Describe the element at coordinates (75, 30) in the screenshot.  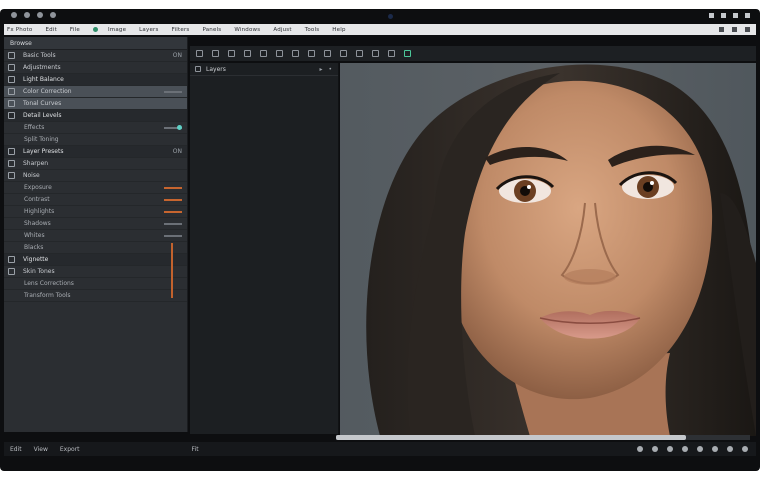
I see `menu-file: File` at that location.